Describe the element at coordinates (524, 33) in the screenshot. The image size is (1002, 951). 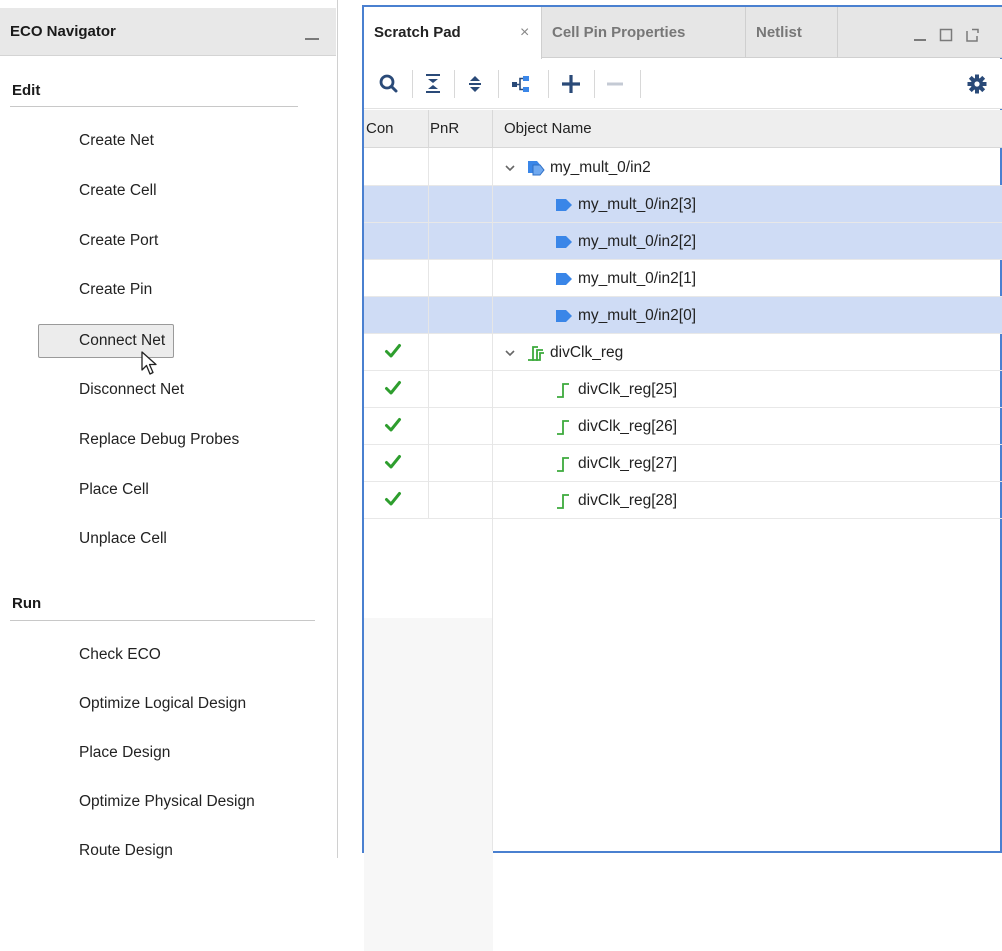
I see `close-icon: ×` at that location.